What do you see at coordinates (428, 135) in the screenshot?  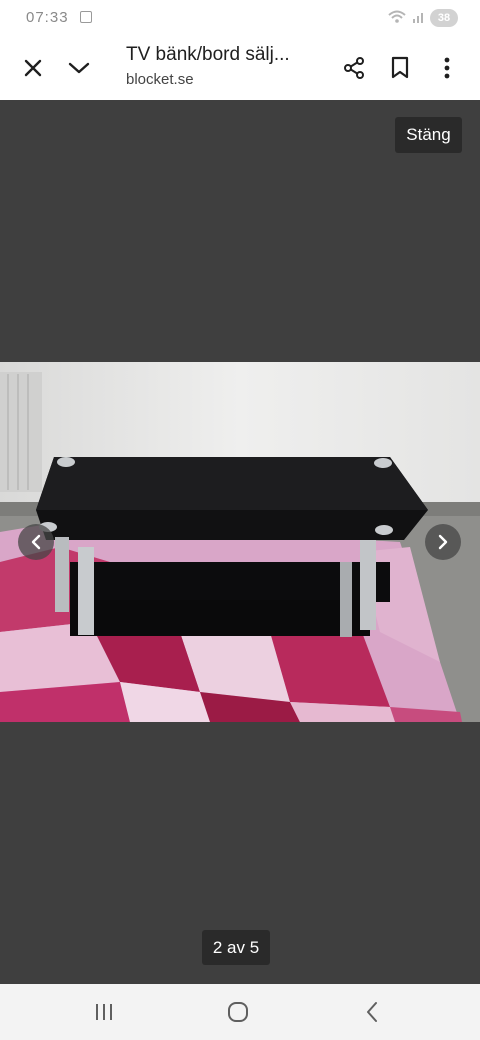 I see `close-viewer-button: Stäng` at bounding box center [428, 135].